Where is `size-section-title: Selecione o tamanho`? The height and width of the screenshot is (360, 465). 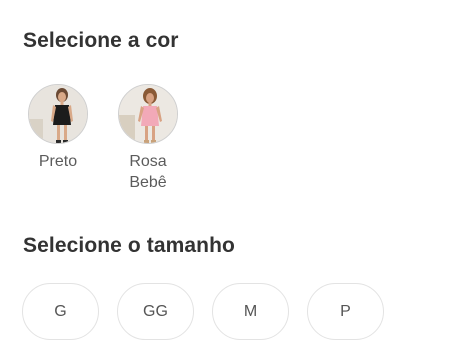
size-section-title: Selecione o tamanho is located at coordinates (129, 245).